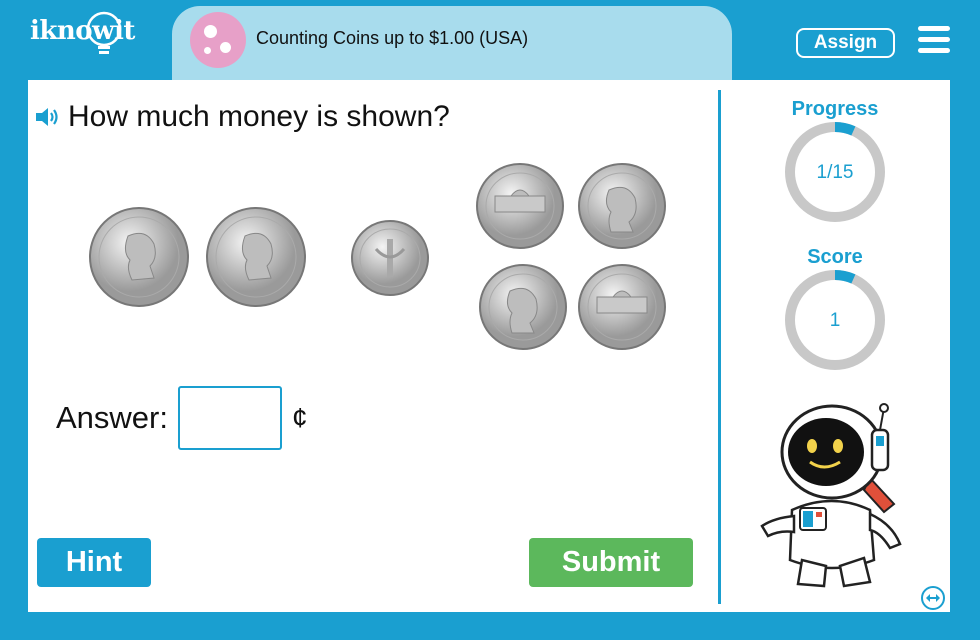 This screenshot has height=640, width=980. Describe the element at coordinates (611, 562) in the screenshot. I see `submit-button: Submit` at that location.